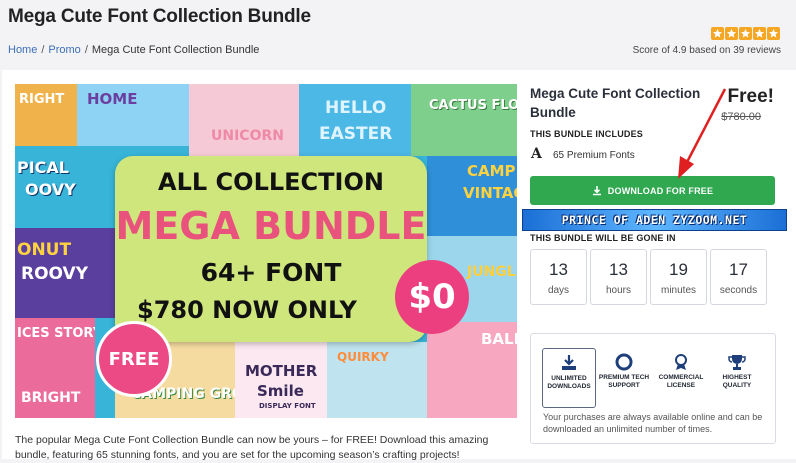 This screenshot has height=463, width=796. What do you see at coordinates (737, 381) in the screenshot?
I see `feature-label: HIGHEST QUALITY` at bounding box center [737, 381].